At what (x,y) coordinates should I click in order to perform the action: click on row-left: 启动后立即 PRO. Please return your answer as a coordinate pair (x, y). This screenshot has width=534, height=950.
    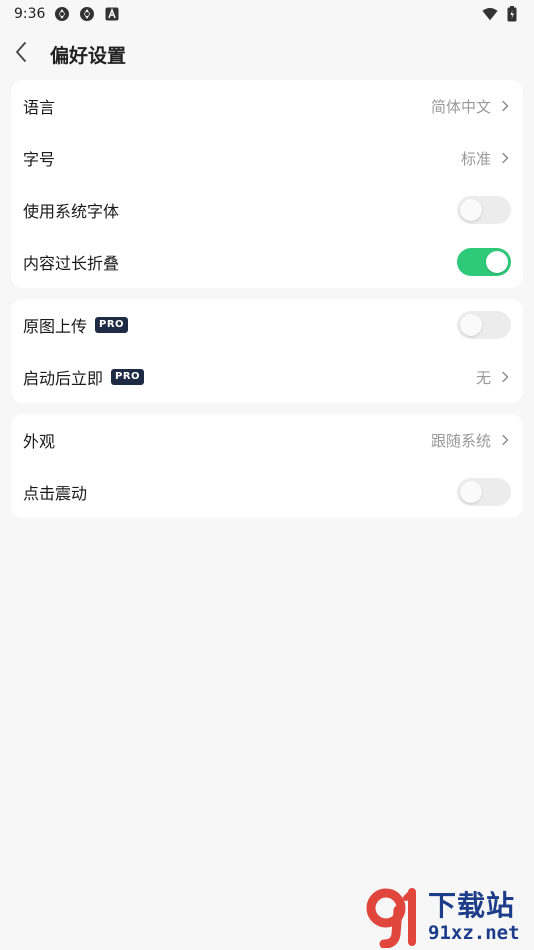
    Looking at the image, I should click on (84, 377).